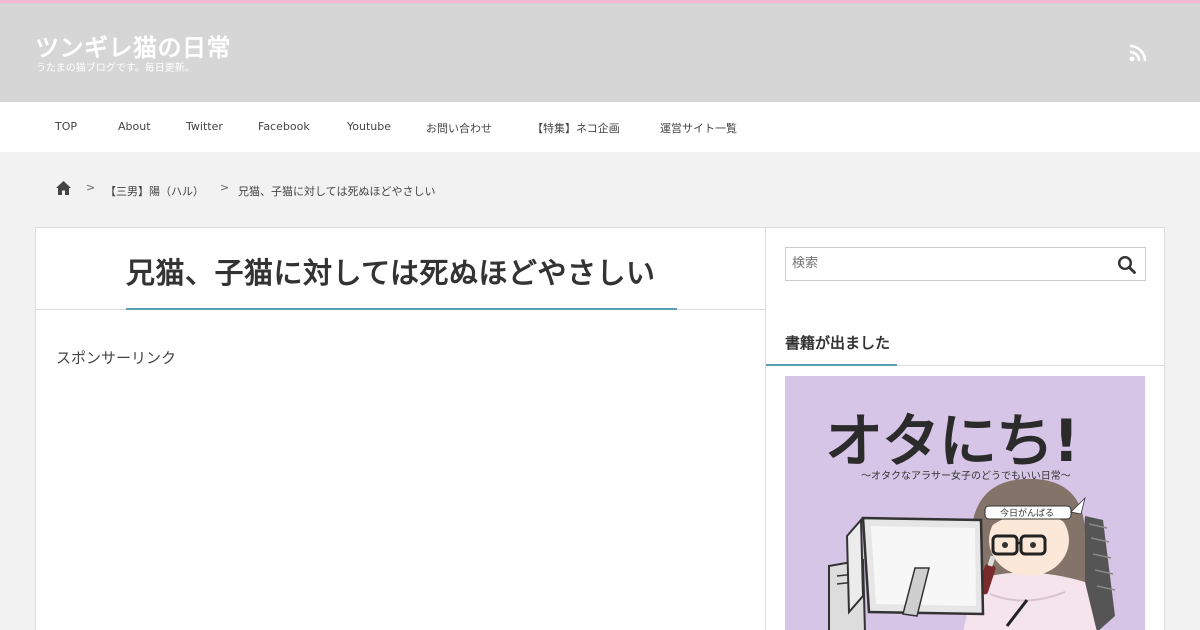  I want to click on breadcrumb-category: 【三男】陽（ハル）, so click(154, 191).